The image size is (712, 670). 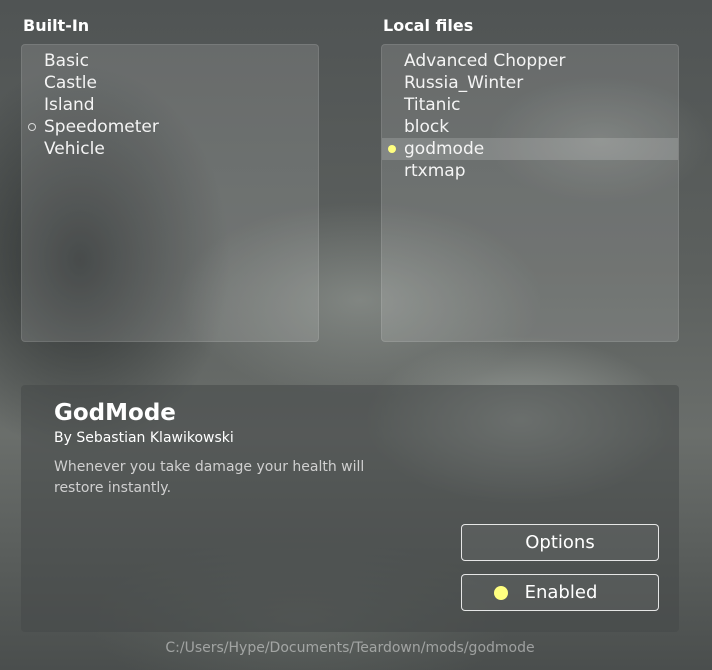 What do you see at coordinates (170, 149) in the screenshot?
I see `builtin-item-vehicle: Vehicle` at bounding box center [170, 149].